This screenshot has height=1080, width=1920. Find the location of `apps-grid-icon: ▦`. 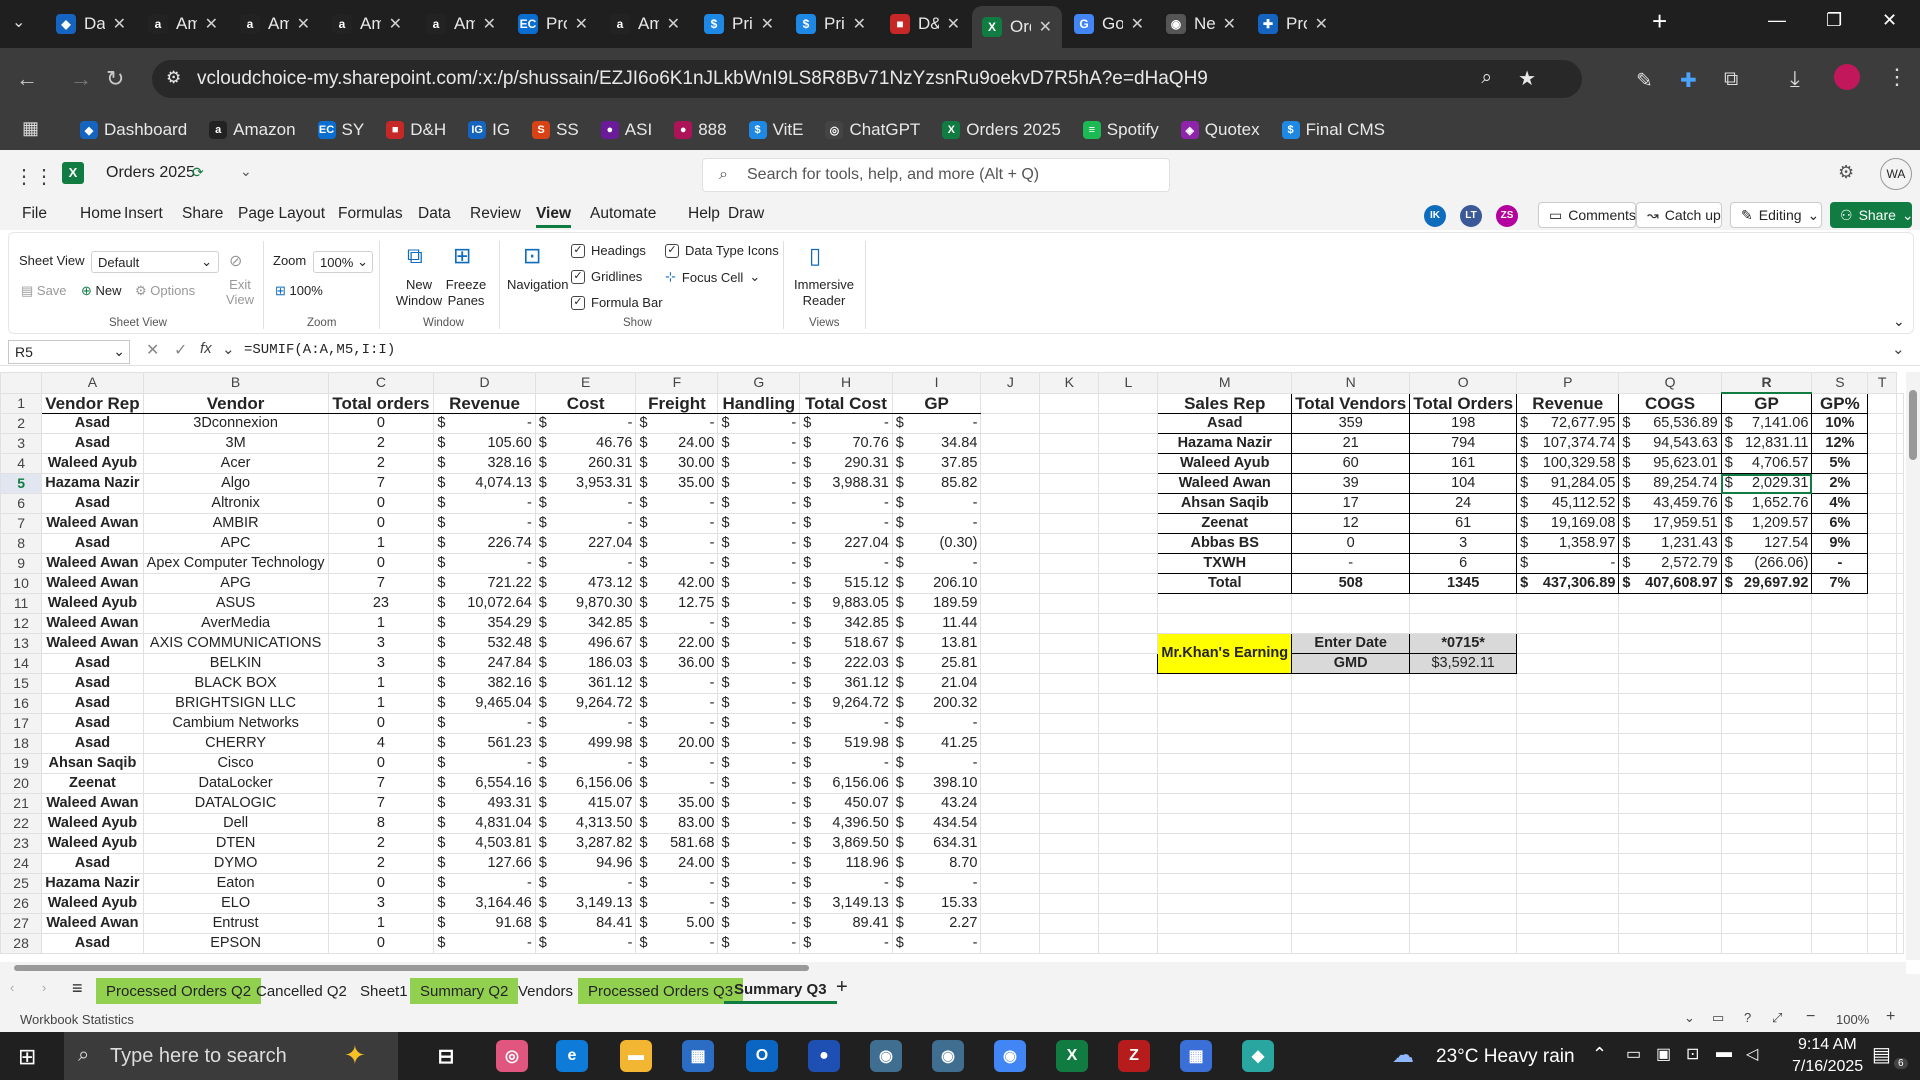

apps-grid-icon: ▦ is located at coordinates (30, 128).